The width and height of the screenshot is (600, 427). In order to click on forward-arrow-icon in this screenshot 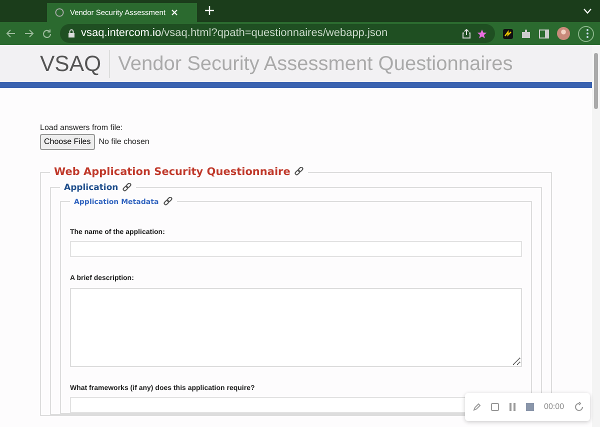, I will do `click(29, 33)`.